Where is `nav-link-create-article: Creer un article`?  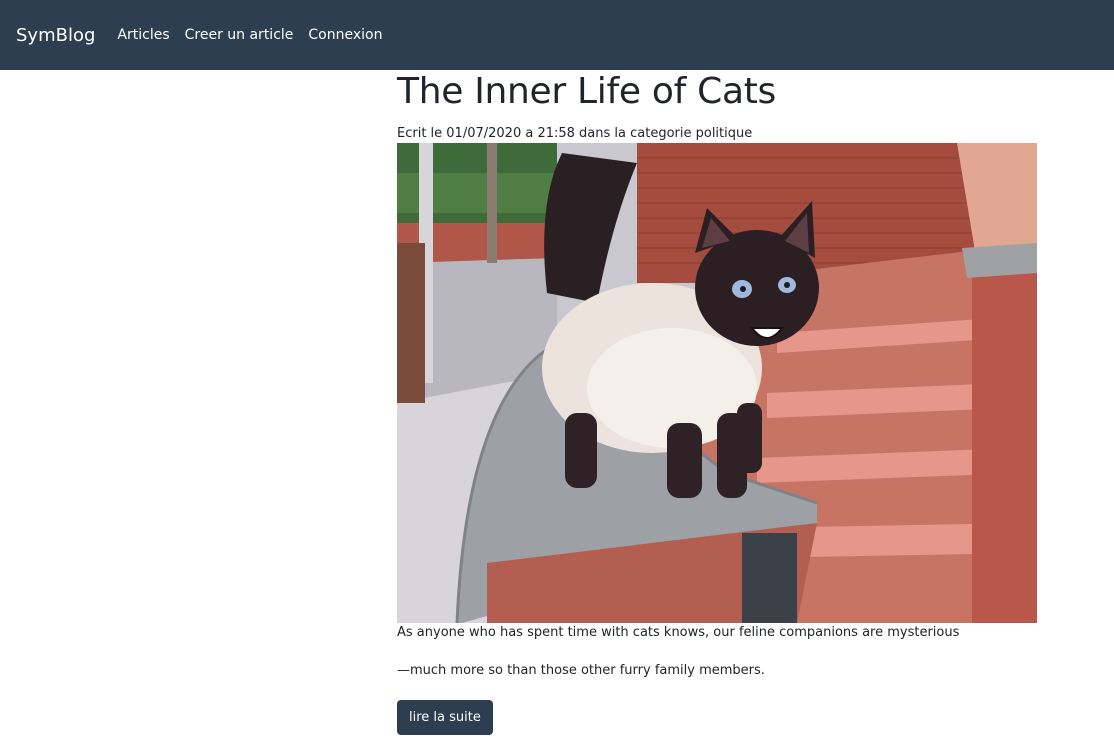
nav-link-create-article: Creer un article is located at coordinates (239, 35).